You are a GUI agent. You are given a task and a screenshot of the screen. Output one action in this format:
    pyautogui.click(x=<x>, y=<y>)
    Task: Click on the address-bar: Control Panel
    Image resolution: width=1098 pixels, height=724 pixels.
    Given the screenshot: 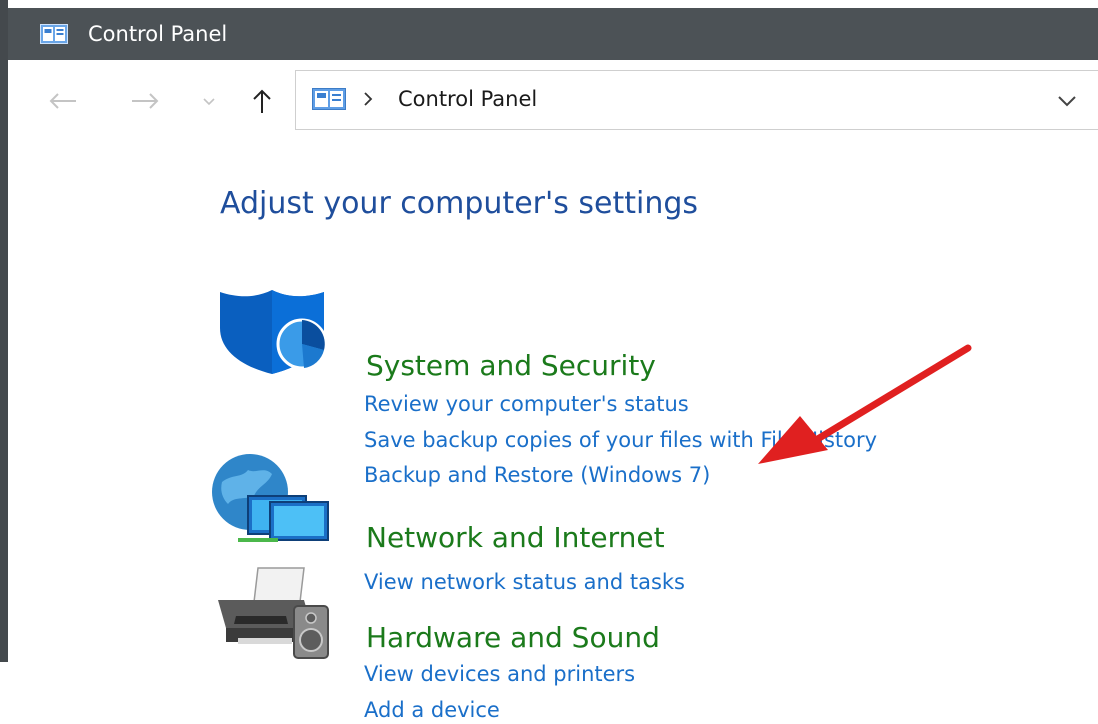 What is the action you would take?
    pyautogui.click(x=696, y=100)
    